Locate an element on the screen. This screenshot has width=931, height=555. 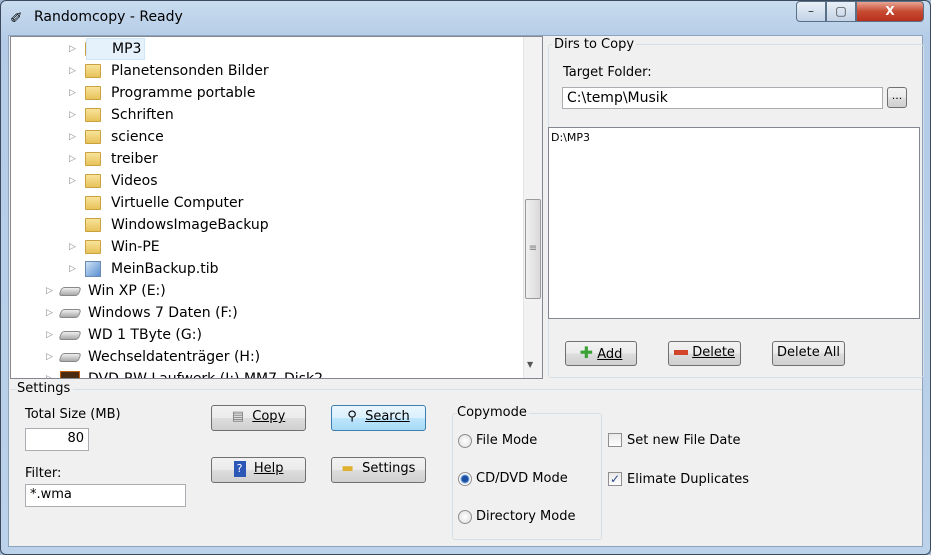
filter-label: Filter: is located at coordinates (43, 473).